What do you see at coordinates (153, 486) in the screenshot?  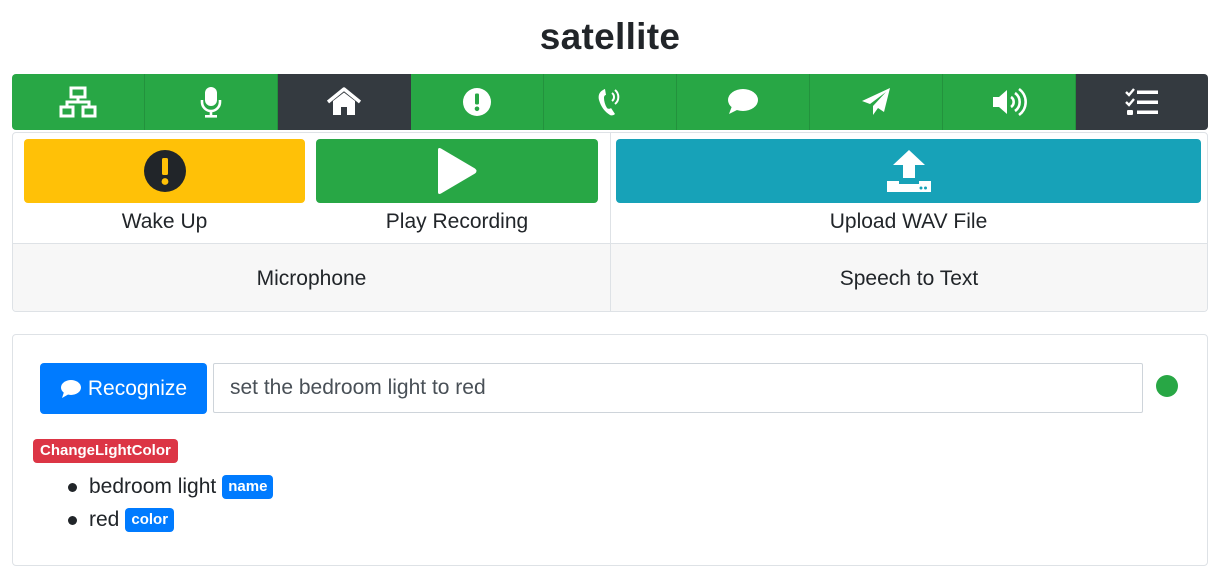 I see `entity-value: bedroom light` at bounding box center [153, 486].